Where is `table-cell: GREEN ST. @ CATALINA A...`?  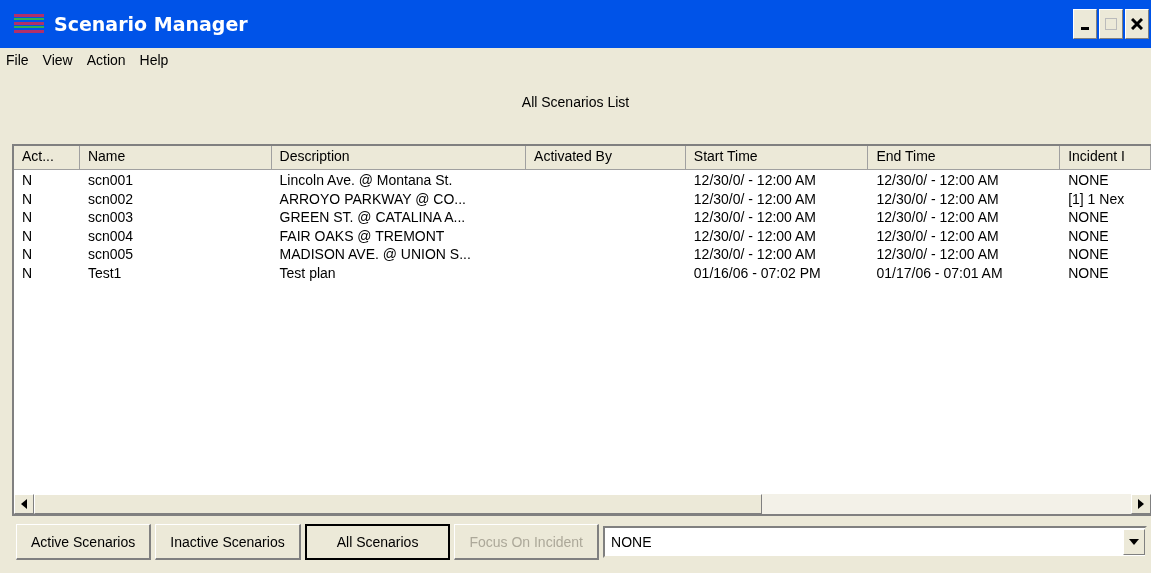 table-cell: GREEN ST. @ CATALINA A... is located at coordinates (372, 217).